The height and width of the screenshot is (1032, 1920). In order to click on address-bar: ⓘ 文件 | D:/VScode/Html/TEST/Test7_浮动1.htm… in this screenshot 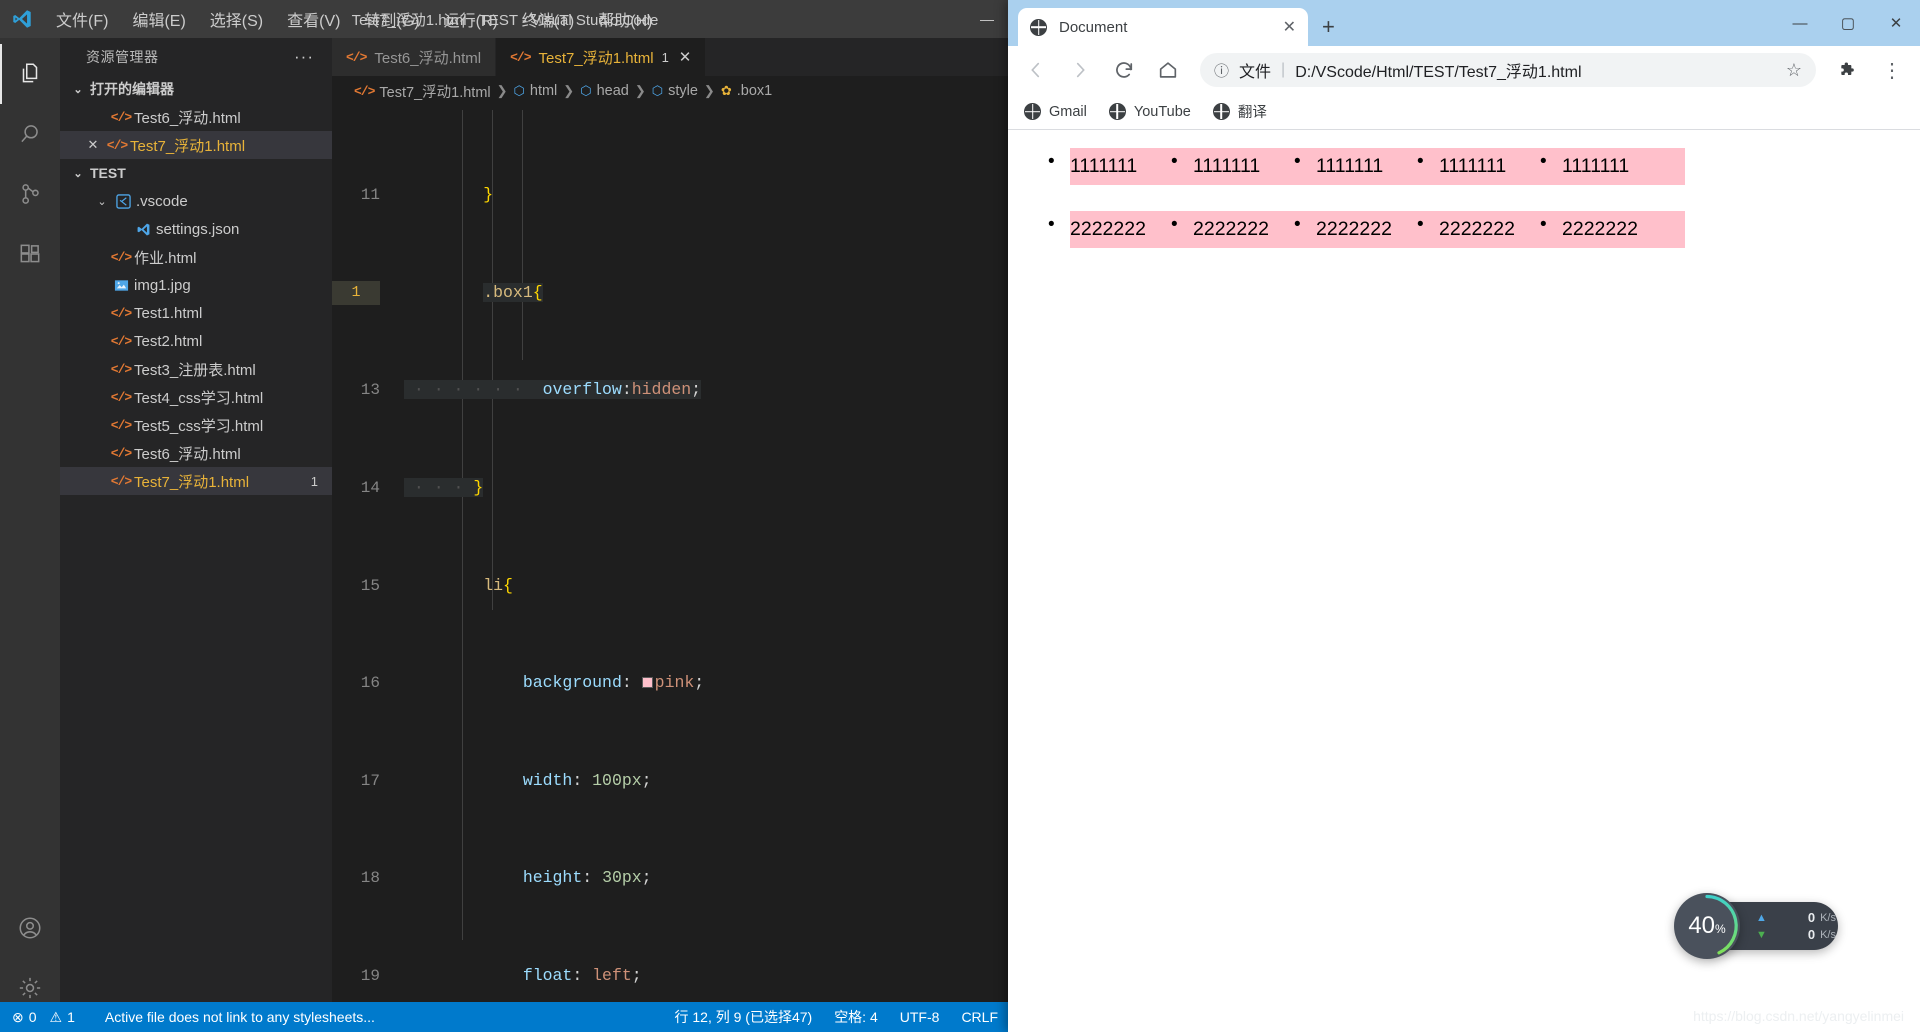, I will do `click(1508, 70)`.